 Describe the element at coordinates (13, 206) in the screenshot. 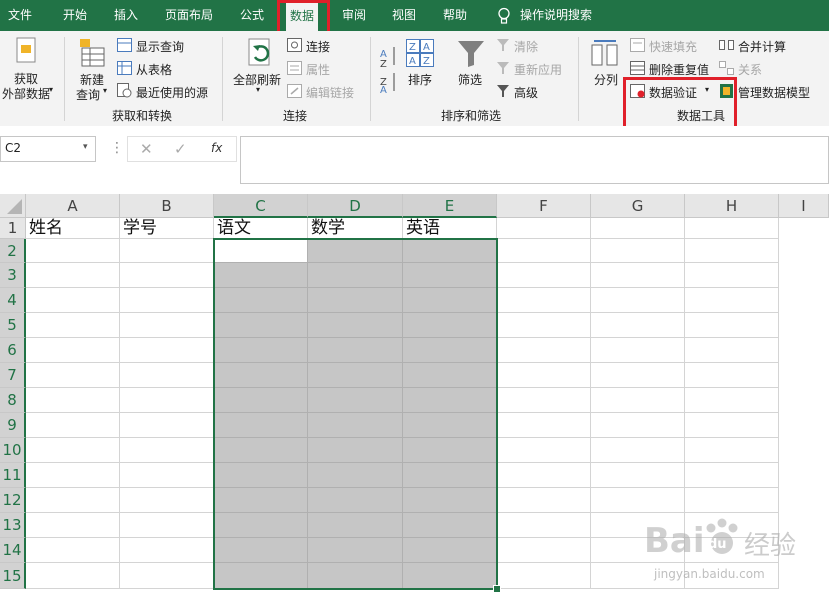

I see `select-all-corner` at that location.